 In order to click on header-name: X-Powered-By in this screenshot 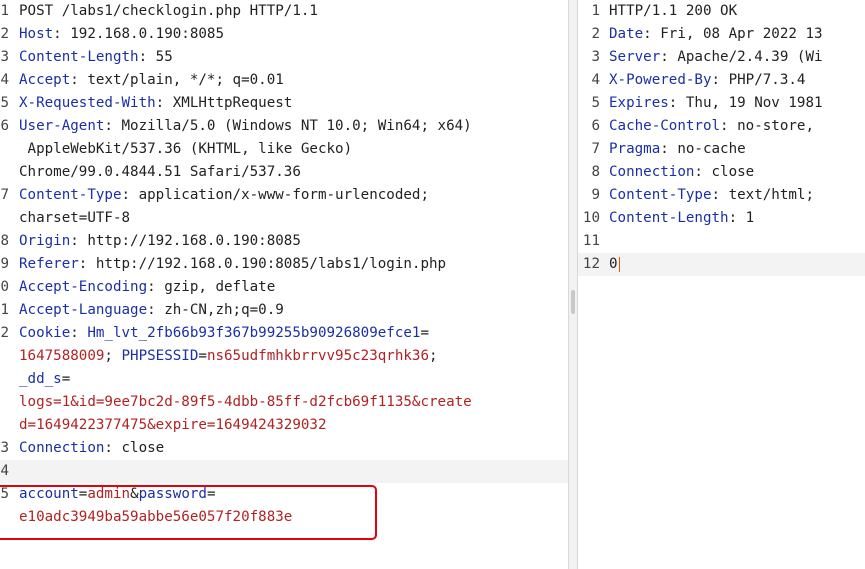, I will do `click(660, 80)`.